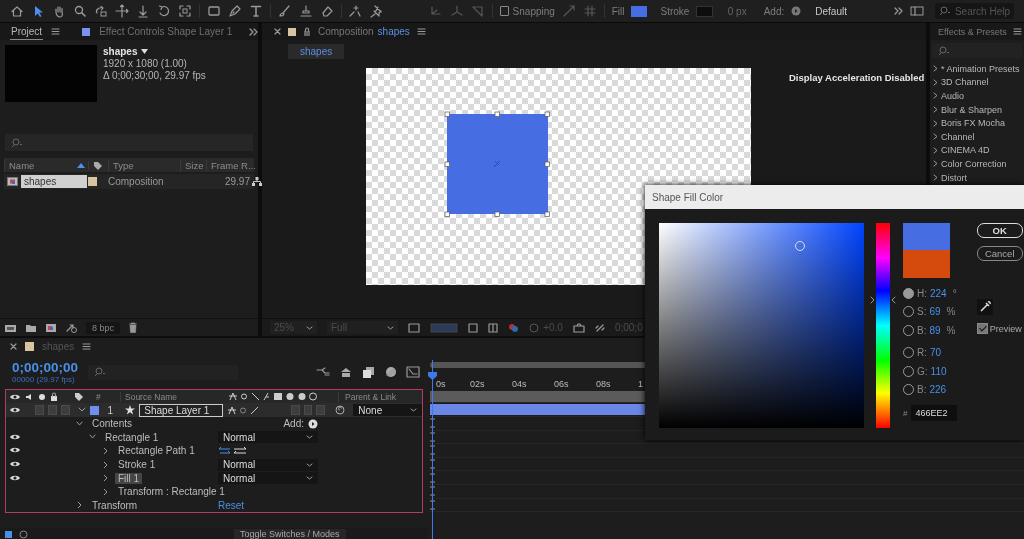  What do you see at coordinates (916, 11) in the screenshot?
I see `workspace-panel-icon` at bounding box center [916, 11].